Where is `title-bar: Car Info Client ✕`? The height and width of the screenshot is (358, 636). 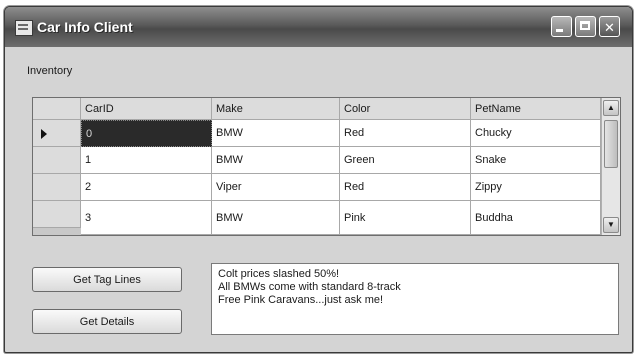
title-bar: Car Info Client ✕ is located at coordinates (318, 27).